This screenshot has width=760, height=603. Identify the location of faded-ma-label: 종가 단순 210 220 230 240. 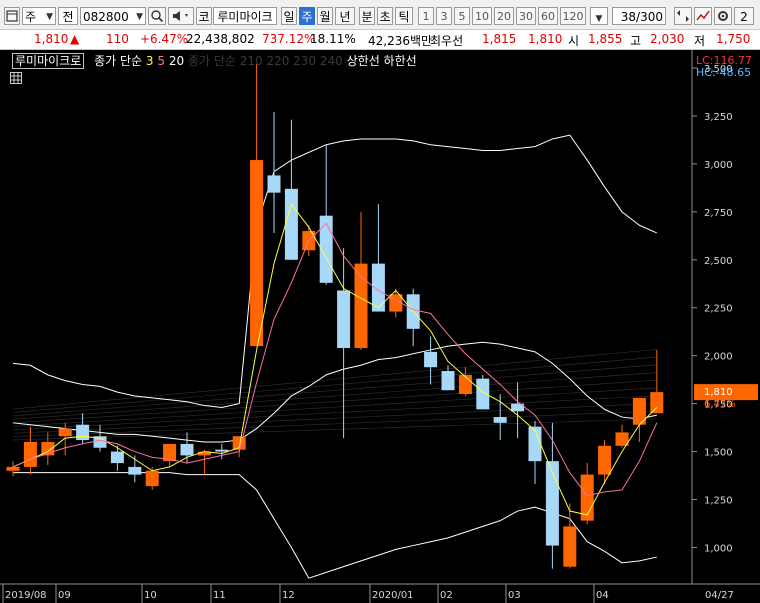
(265, 61).